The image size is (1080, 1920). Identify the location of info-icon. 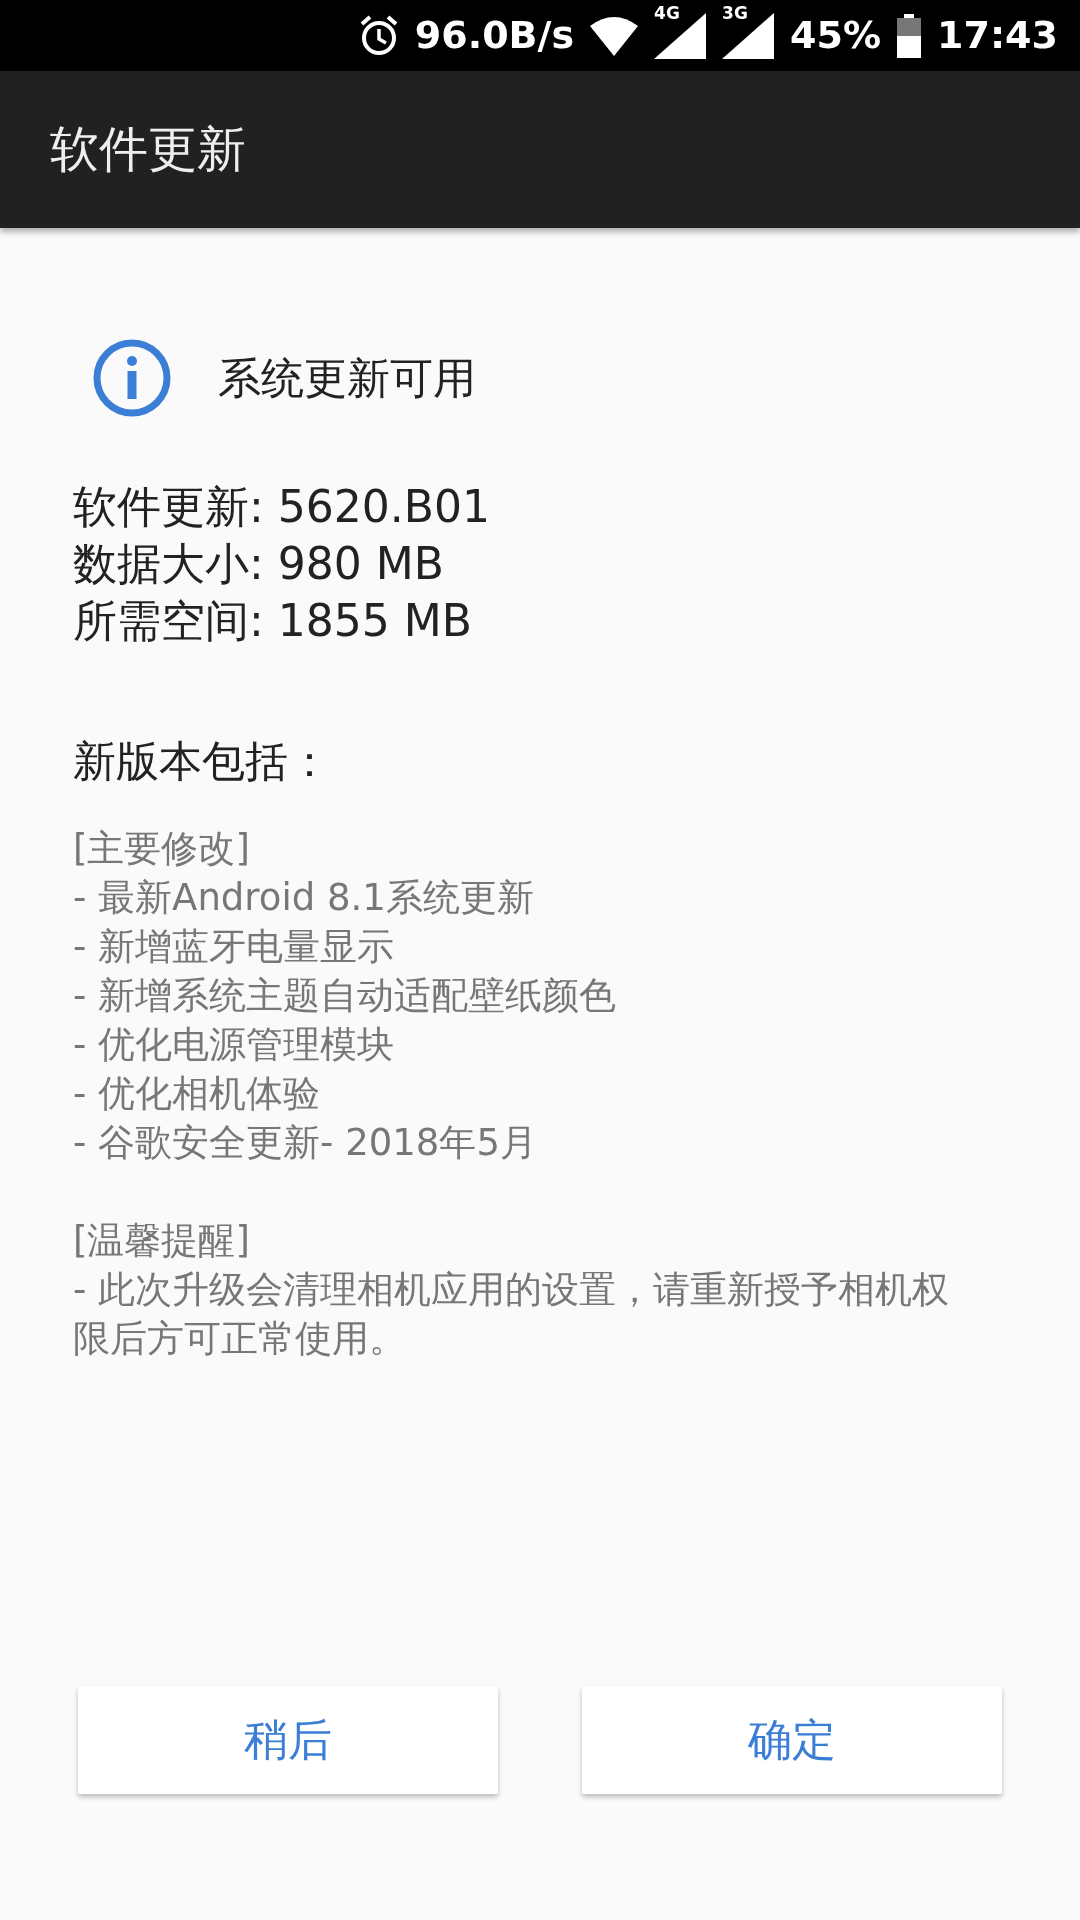
(132, 378).